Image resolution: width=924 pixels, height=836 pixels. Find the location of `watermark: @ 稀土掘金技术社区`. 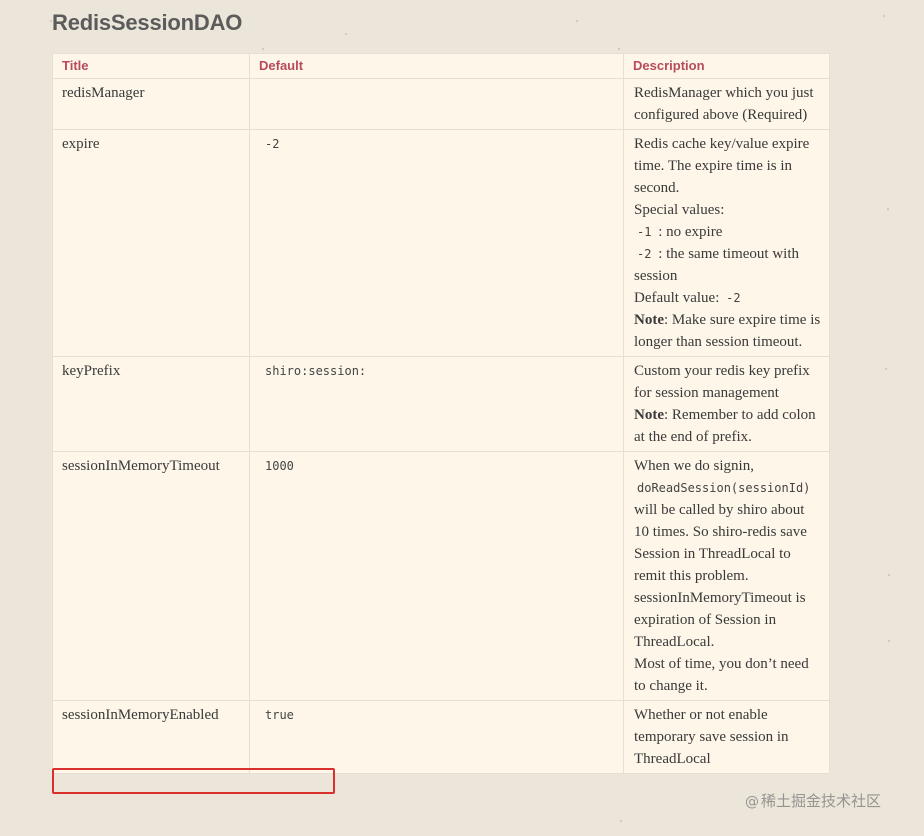

watermark: @ 稀土掘金技术社区 is located at coordinates (813, 800).